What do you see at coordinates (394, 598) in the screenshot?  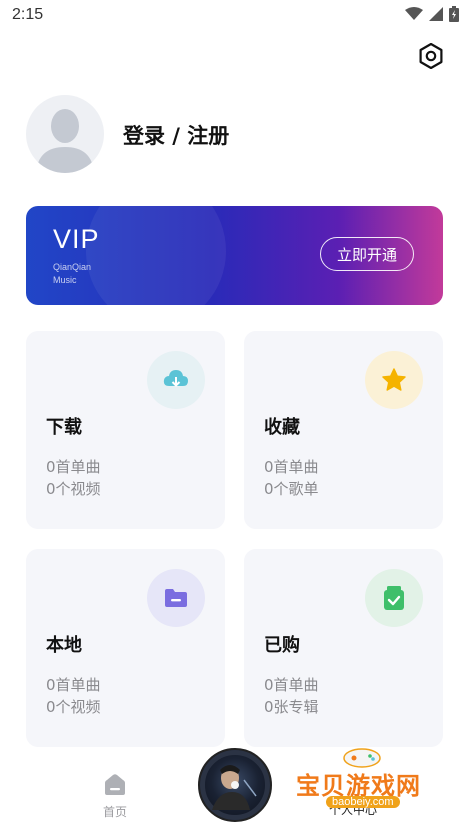 I see `bag-check-icon` at bounding box center [394, 598].